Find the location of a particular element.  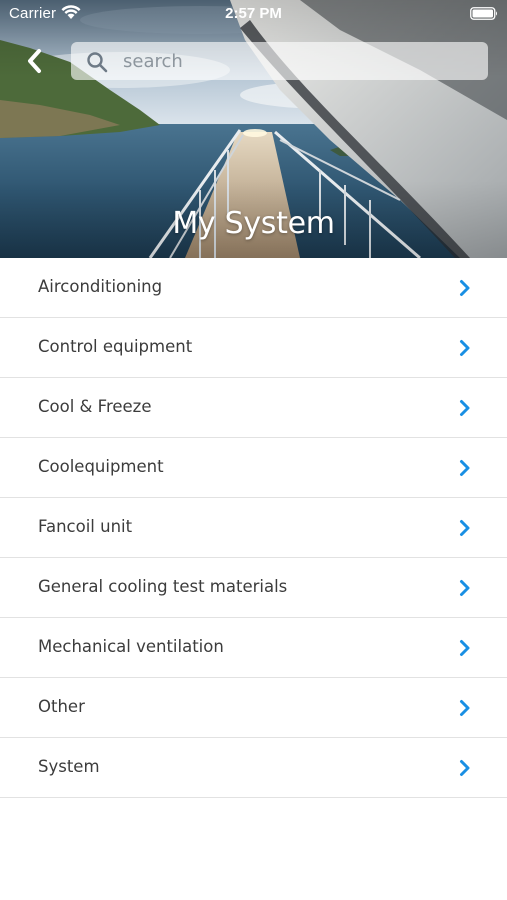

list-item-fancoil-unit: Fancoil unit is located at coordinates (253, 528).